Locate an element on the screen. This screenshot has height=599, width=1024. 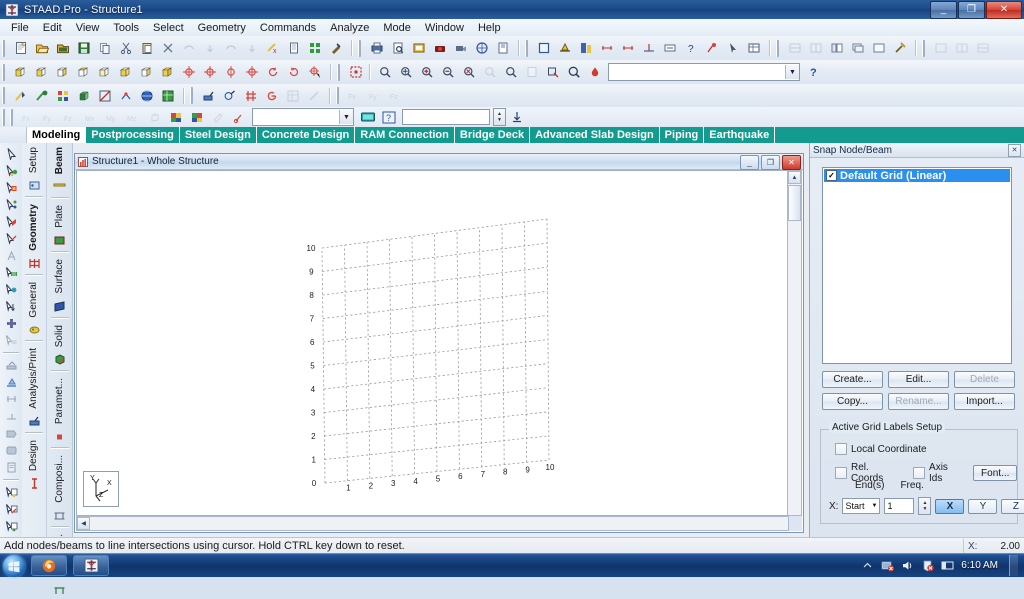
select-circle-icon is located at coordinates (229, 95).